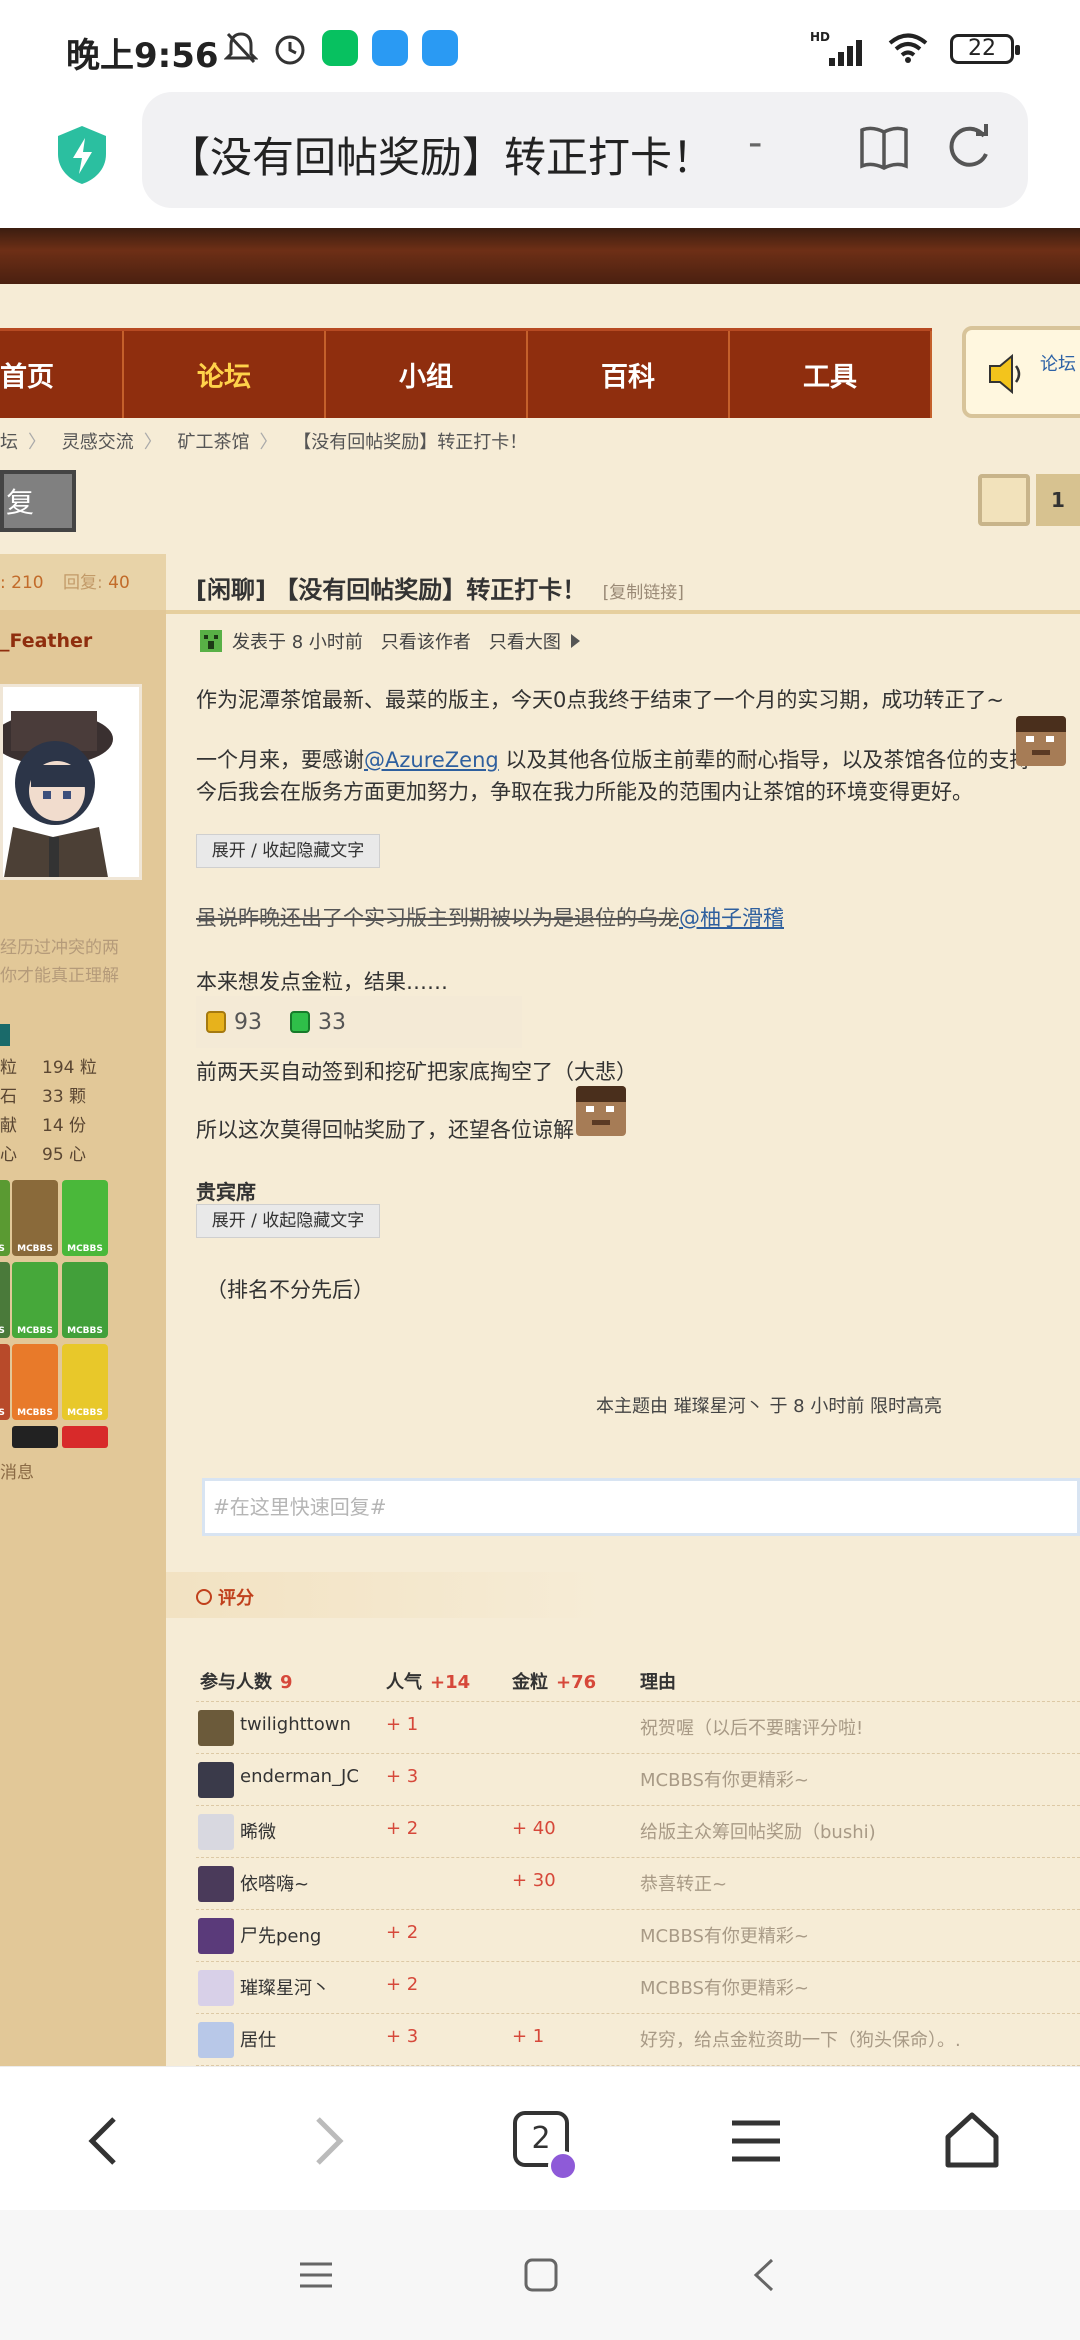 Image resolution: width=1080 pixels, height=2340 pixels. What do you see at coordinates (540, 2138) in the screenshot?
I see `browser-bottom-toolbar: 2` at bounding box center [540, 2138].